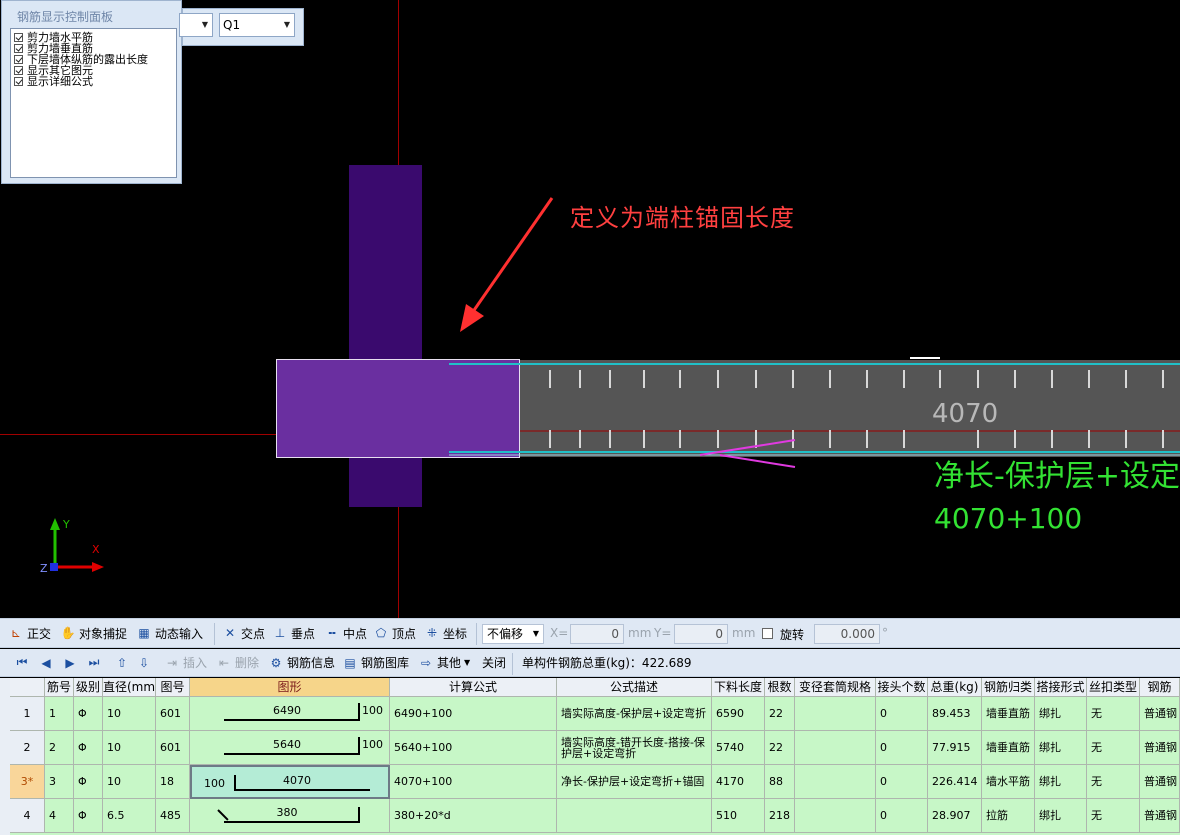 The width and height of the screenshot is (1180, 835). I want to click on column-header: 总重(kg), so click(955, 687).